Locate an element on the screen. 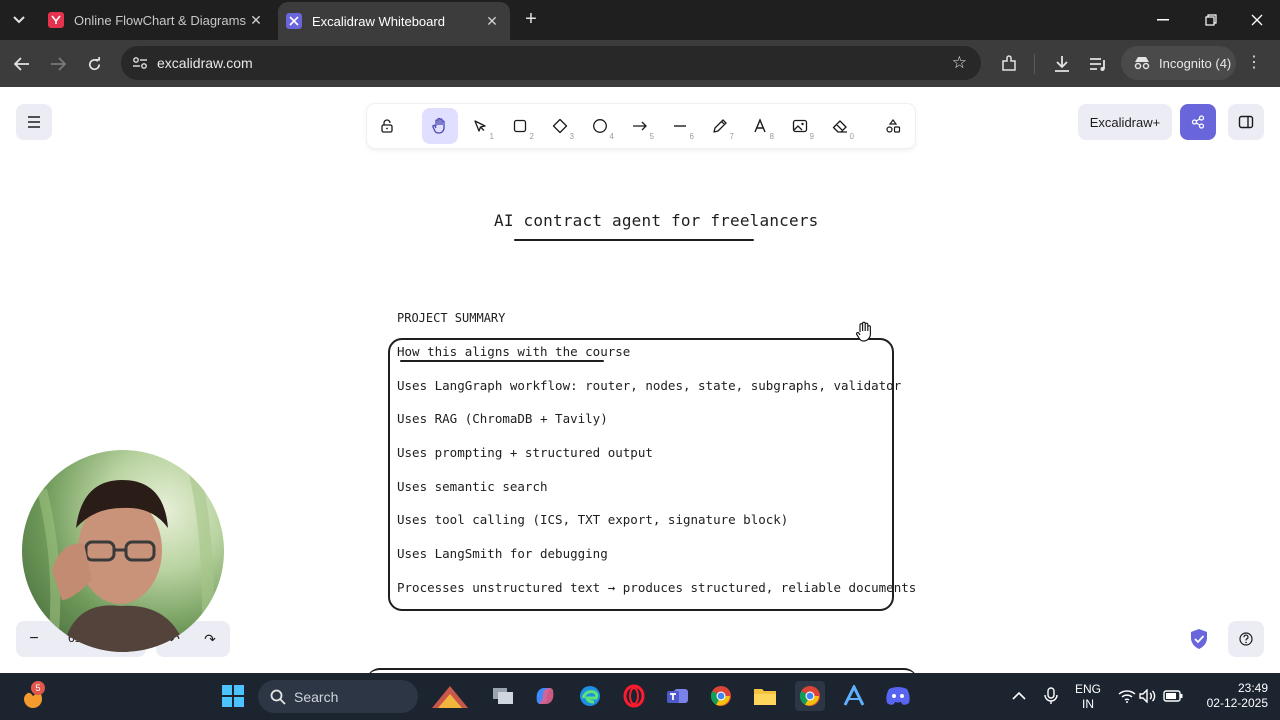 The image size is (1280, 720). teams-icon is located at coordinates (678, 696).